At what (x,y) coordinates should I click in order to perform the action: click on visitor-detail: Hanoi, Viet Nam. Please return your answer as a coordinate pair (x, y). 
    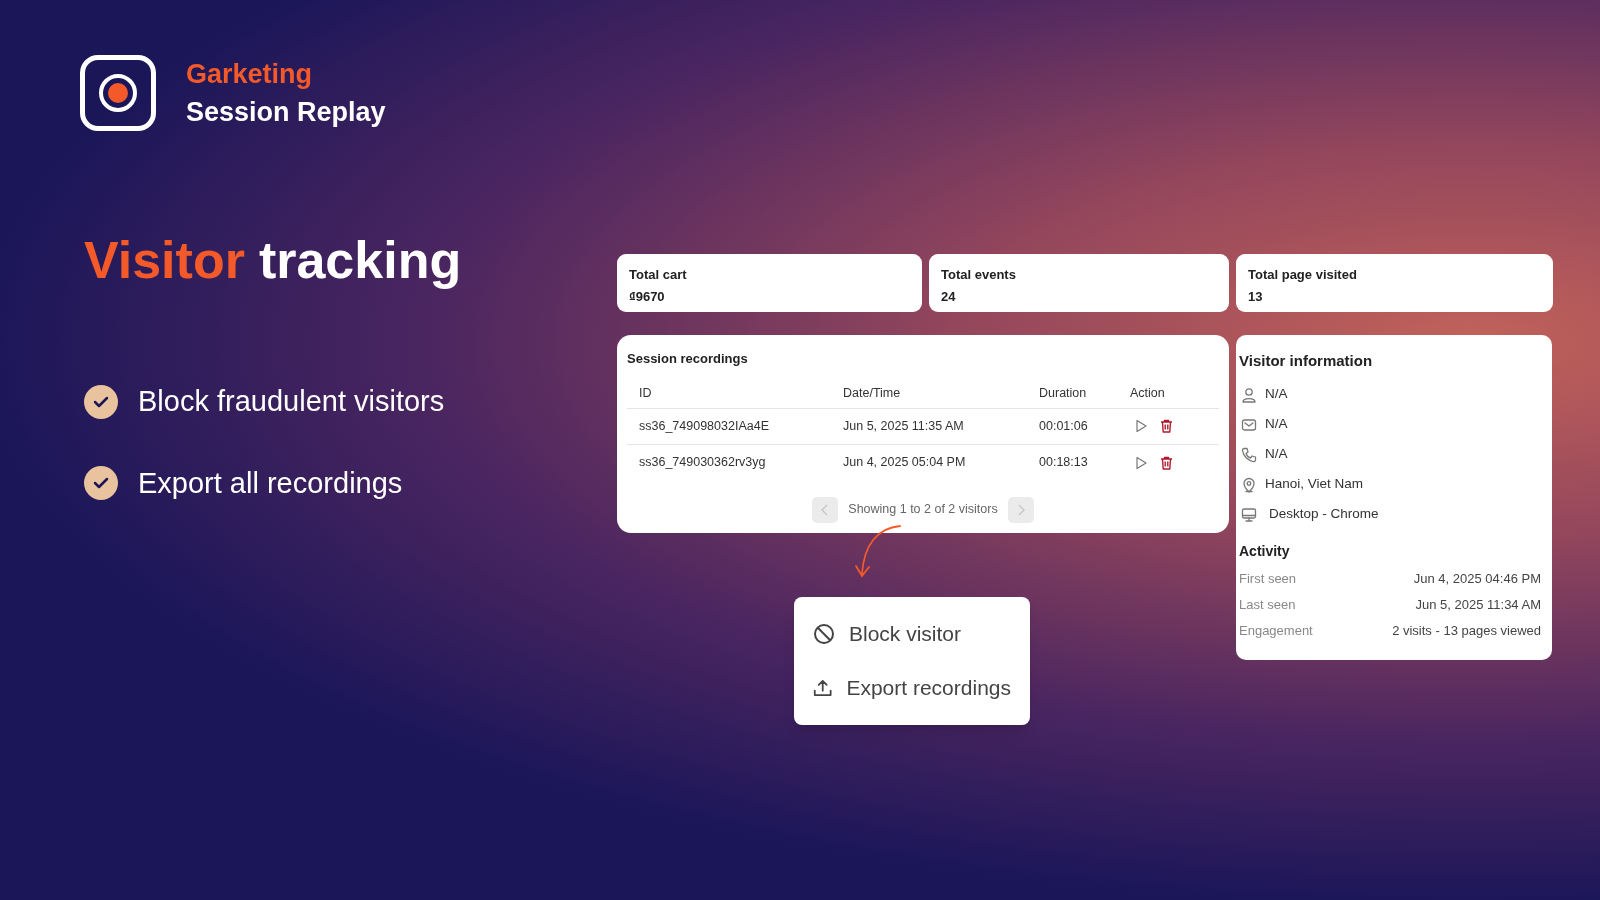
    Looking at the image, I should click on (1314, 484).